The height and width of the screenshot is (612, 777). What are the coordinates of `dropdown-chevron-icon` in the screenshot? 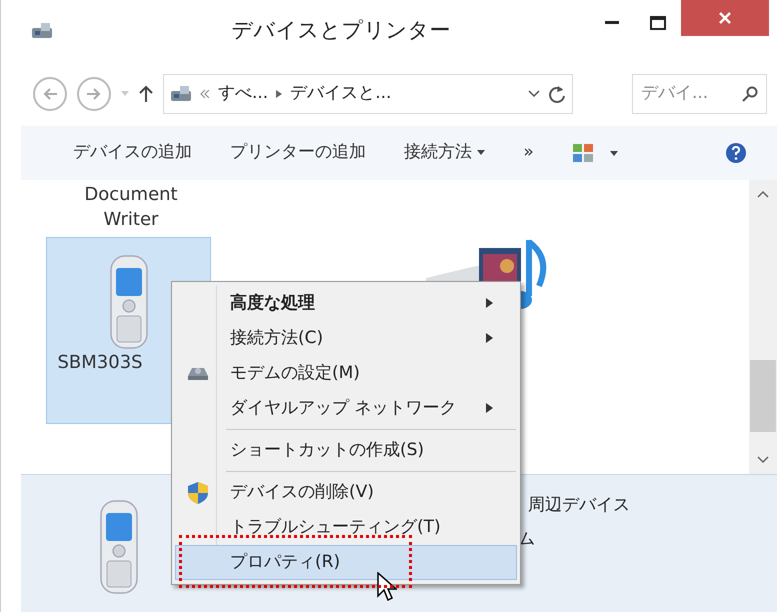 It's located at (534, 94).